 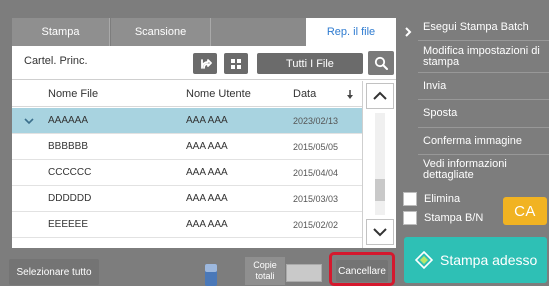 I want to click on clear-all-button: CA, so click(x=525, y=211).